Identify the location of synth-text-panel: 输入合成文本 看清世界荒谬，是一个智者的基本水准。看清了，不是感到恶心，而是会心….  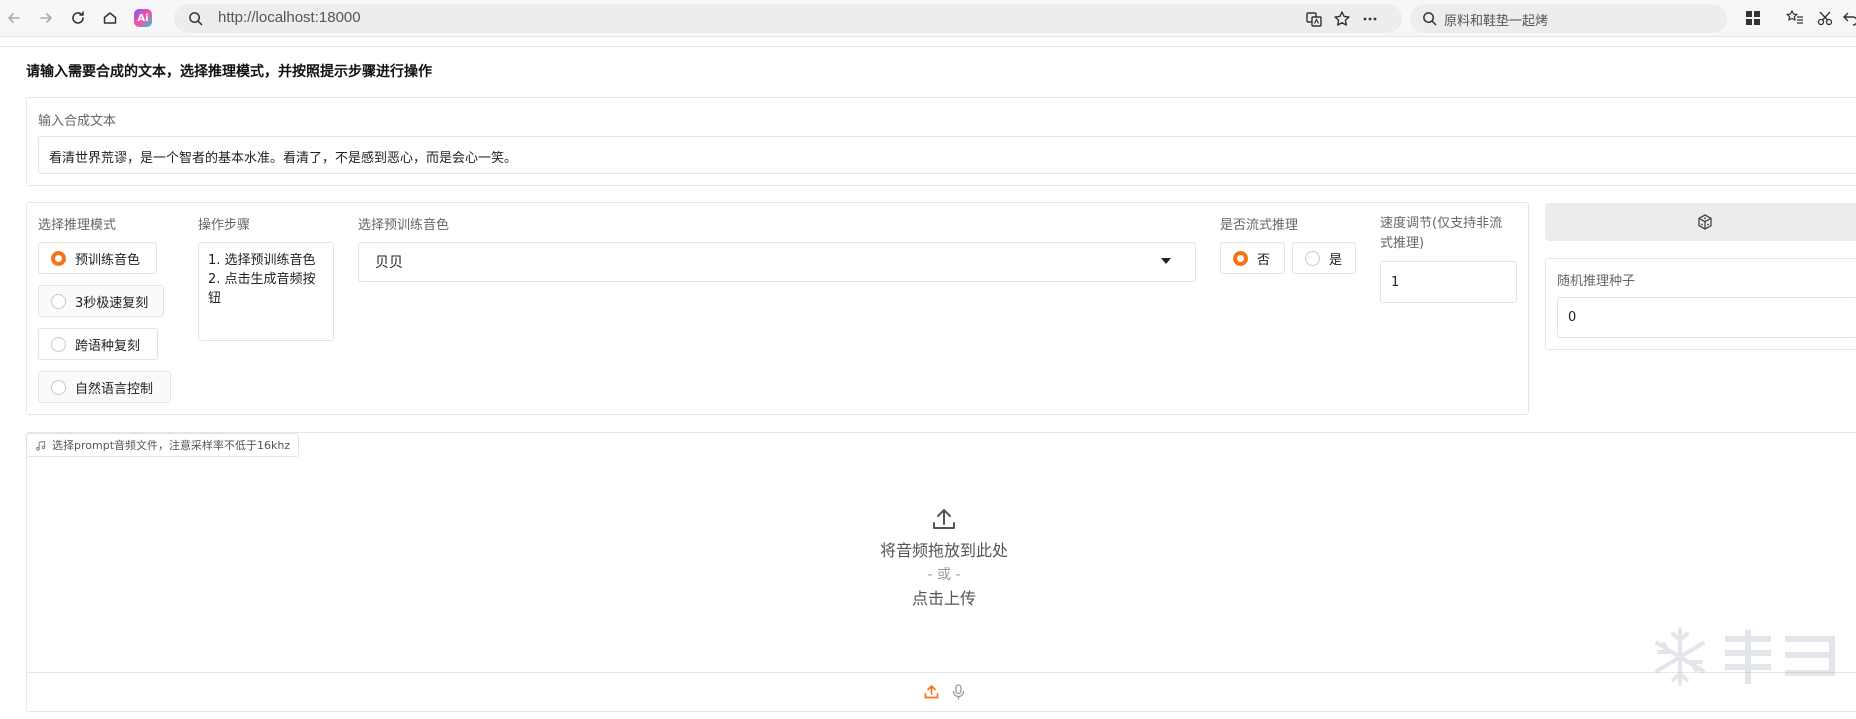
(941, 141).